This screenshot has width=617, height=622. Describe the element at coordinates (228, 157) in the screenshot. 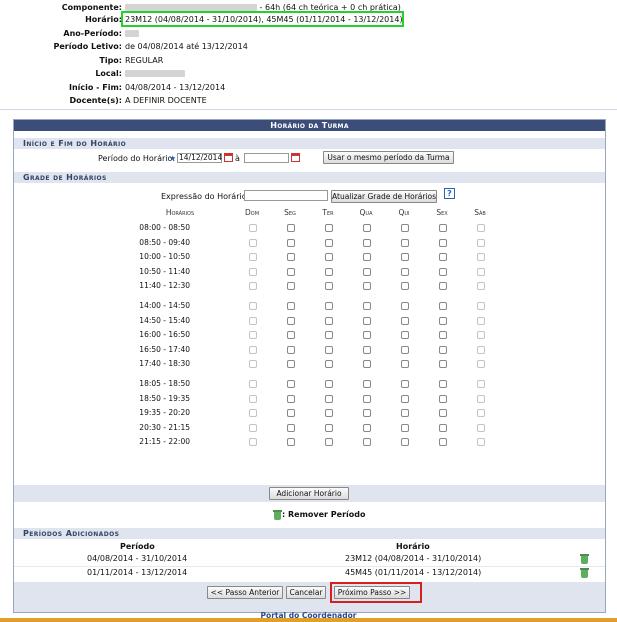

I see `calendar-icon-start` at that location.